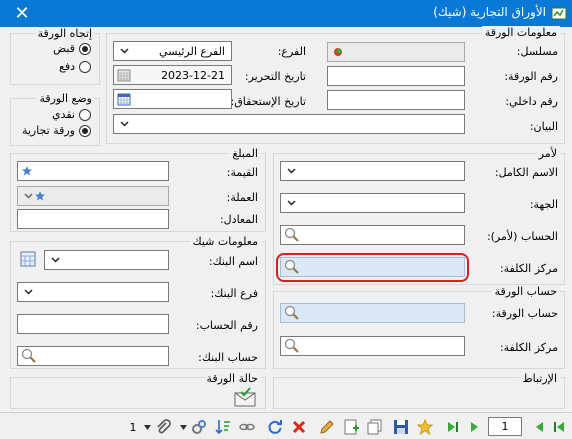 The image size is (572, 439). Describe the element at coordinates (291, 51) in the screenshot. I see `branch-label: الفرع:` at that location.